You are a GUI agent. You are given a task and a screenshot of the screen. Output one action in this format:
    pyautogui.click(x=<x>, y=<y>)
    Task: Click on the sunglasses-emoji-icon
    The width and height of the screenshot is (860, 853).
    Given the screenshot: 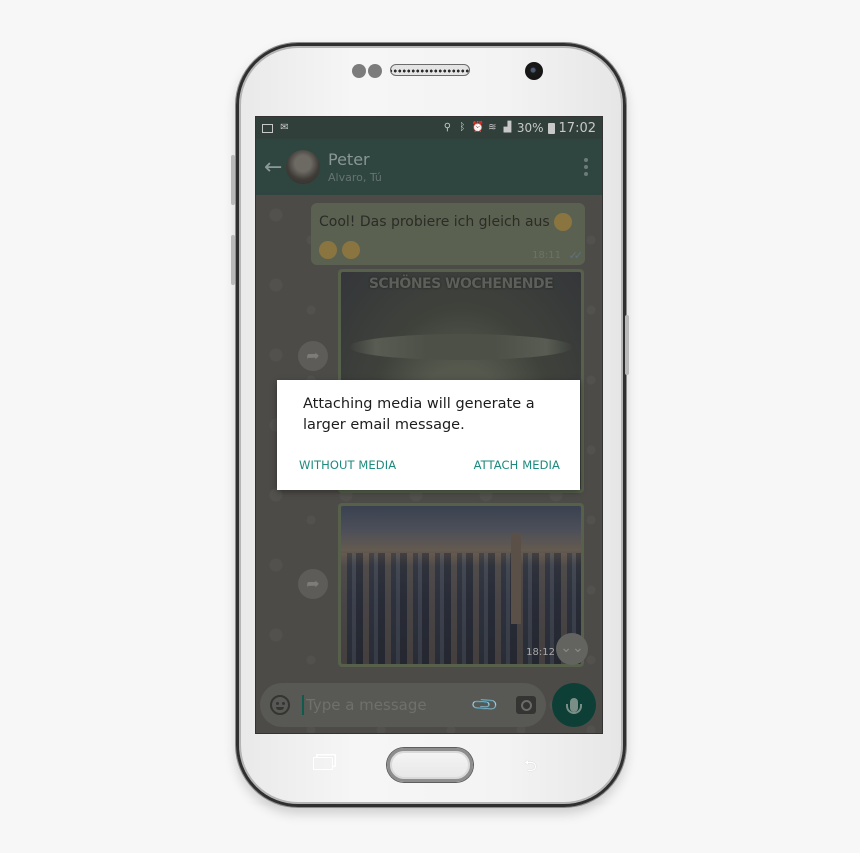 What is the action you would take?
    pyautogui.click(x=328, y=249)
    